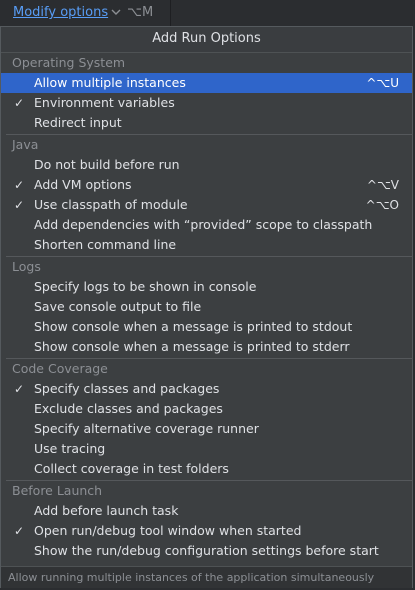  Describe the element at coordinates (116, 12) in the screenshot. I see `chevron-down-icon` at that location.